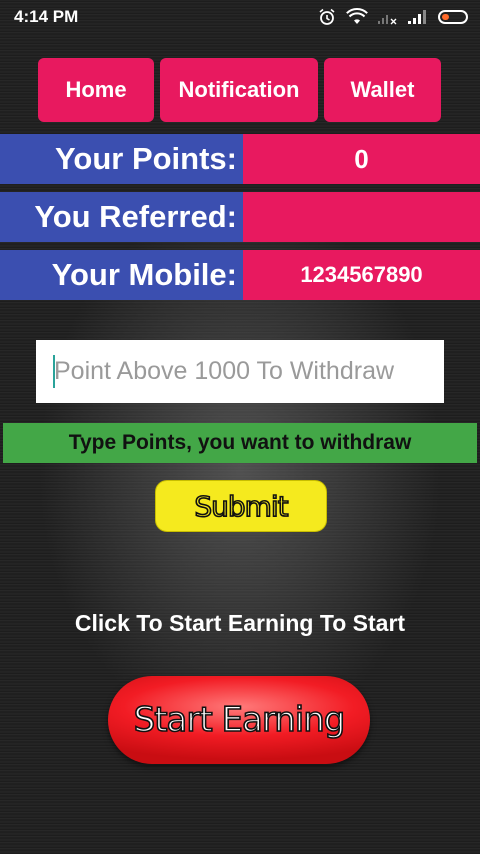 The width and height of the screenshot is (480, 854). What do you see at coordinates (240, 623) in the screenshot?
I see `start-earning-prompt: Click To Start Earning To Start` at bounding box center [240, 623].